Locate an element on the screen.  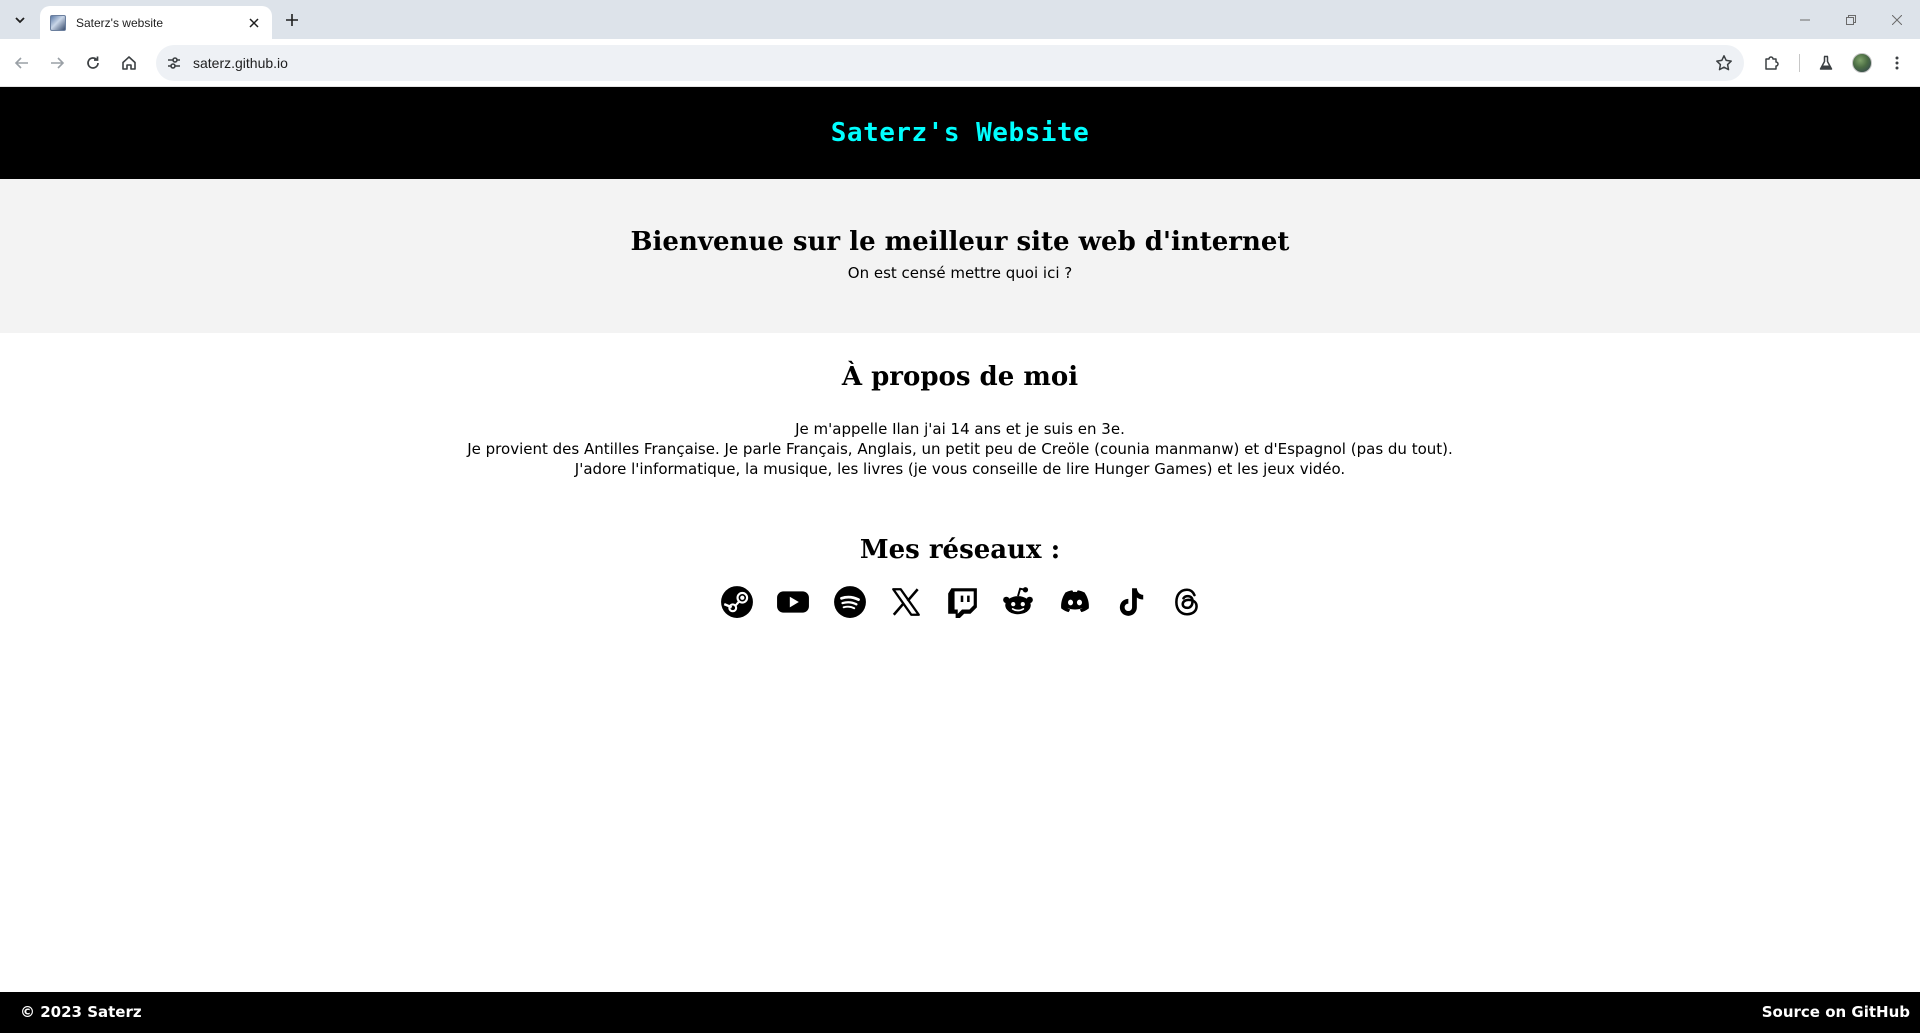
toolbar-separator is located at coordinates (1799, 63).